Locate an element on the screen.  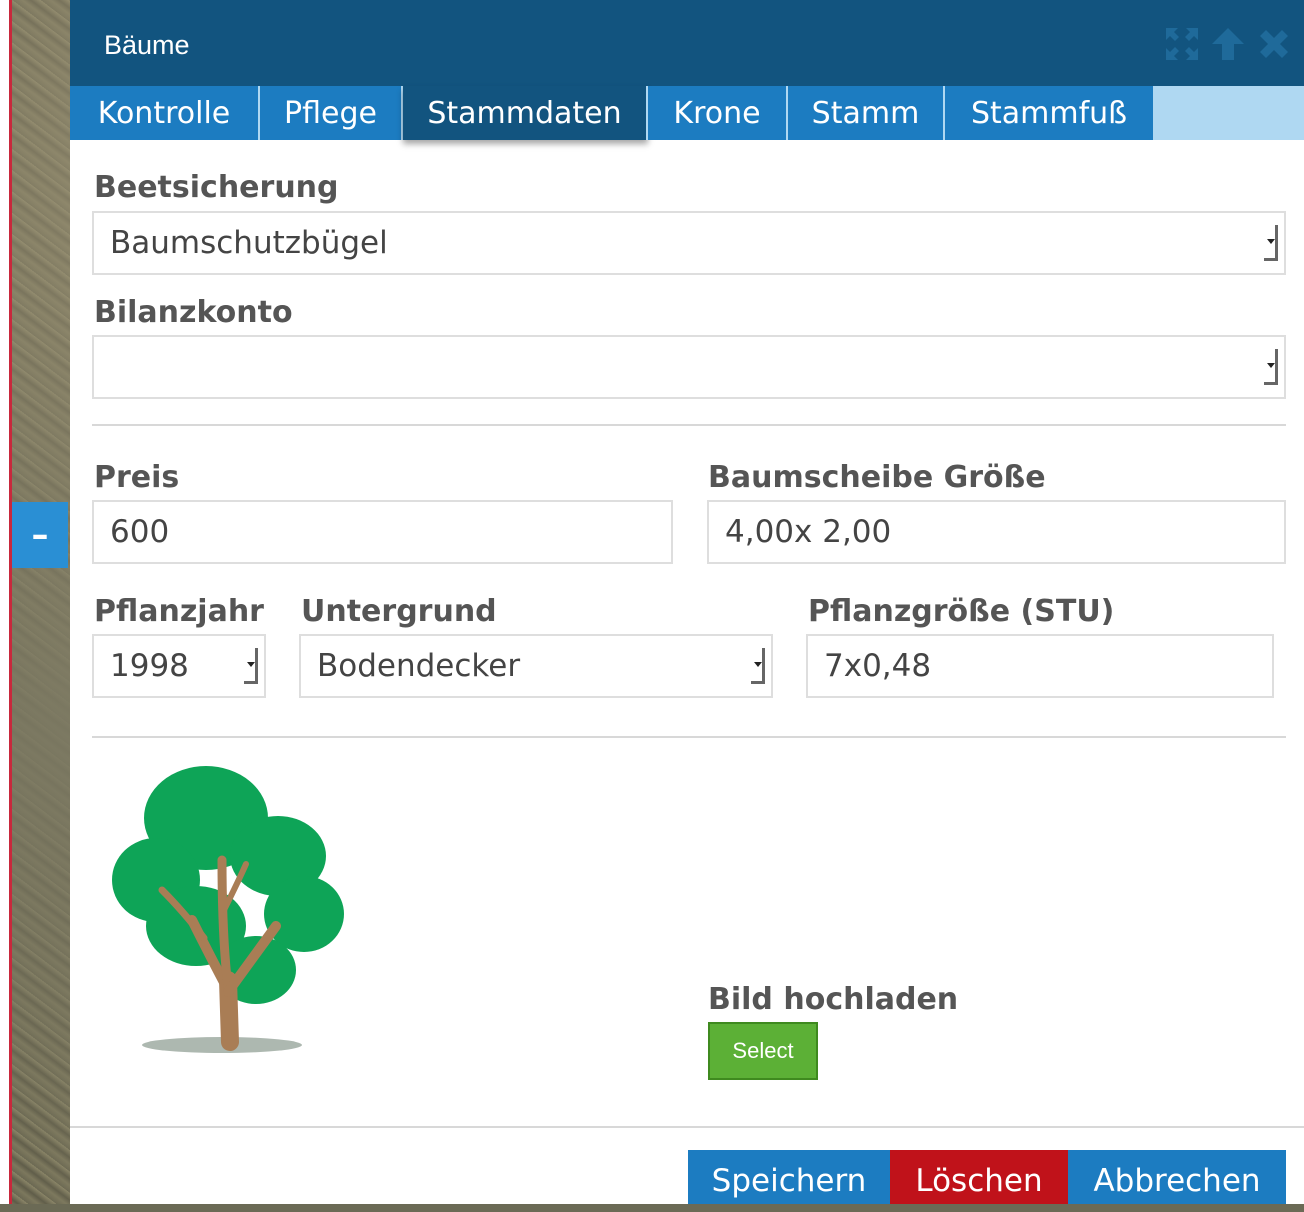
baumscheibe-input: 4,00x 2,00 is located at coordinates (996, 532).